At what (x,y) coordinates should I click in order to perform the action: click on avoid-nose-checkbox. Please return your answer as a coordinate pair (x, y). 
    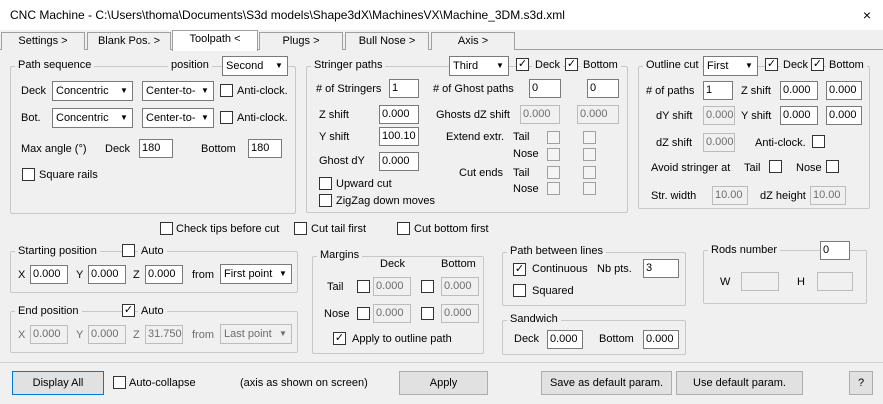
    Looking at the image, I should click on (832, 166).